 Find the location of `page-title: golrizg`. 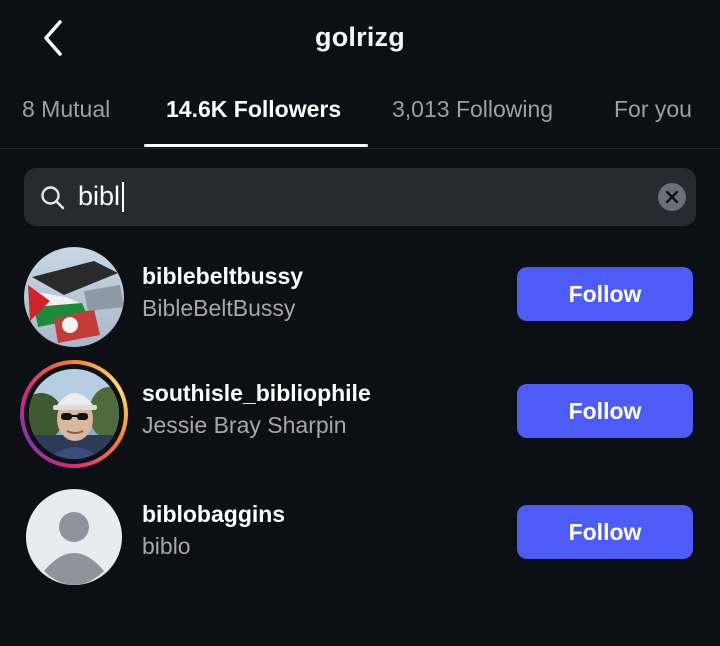

page-title: golrizg is located at coordinates (360, 37).